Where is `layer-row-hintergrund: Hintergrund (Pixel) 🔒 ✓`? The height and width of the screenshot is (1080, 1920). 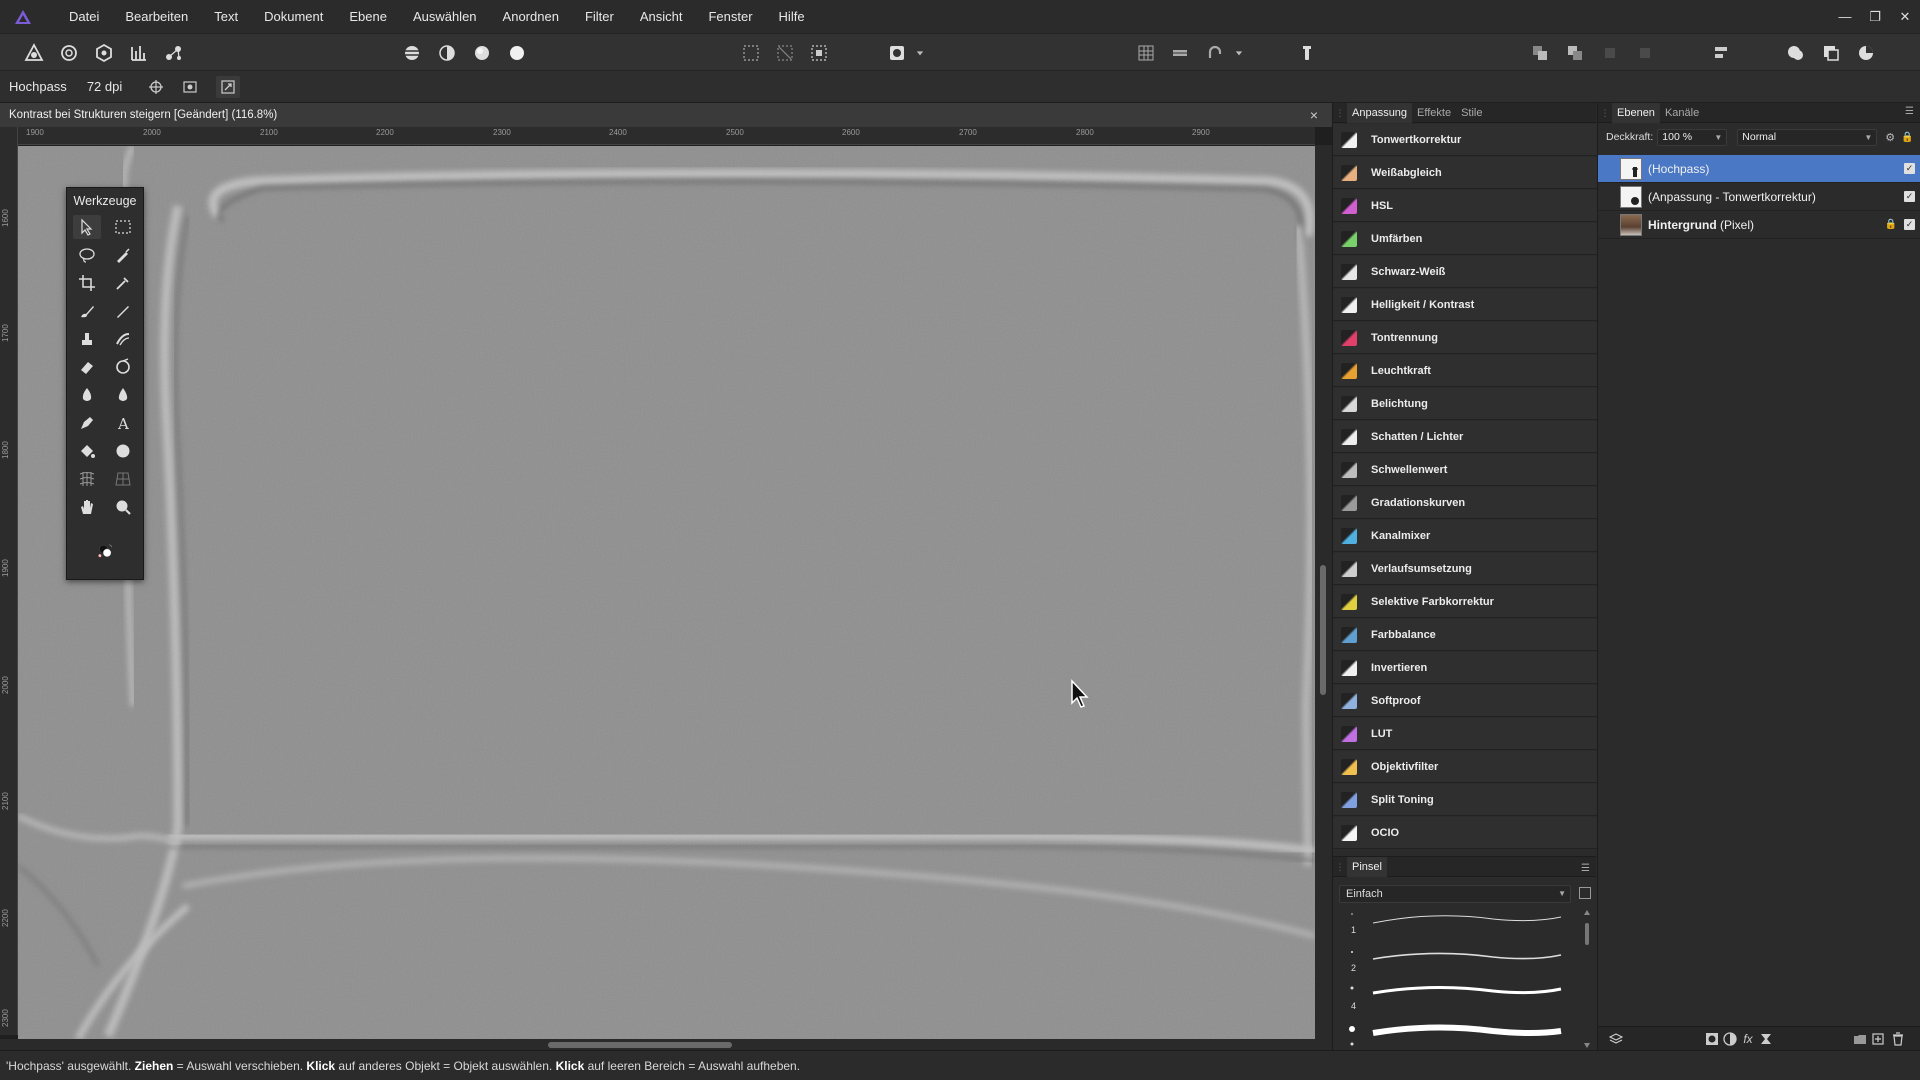 layer-row-hintergrund: Hintergrund (Pixel) 🔒 ✓ is located at coordinates (1759, 225).